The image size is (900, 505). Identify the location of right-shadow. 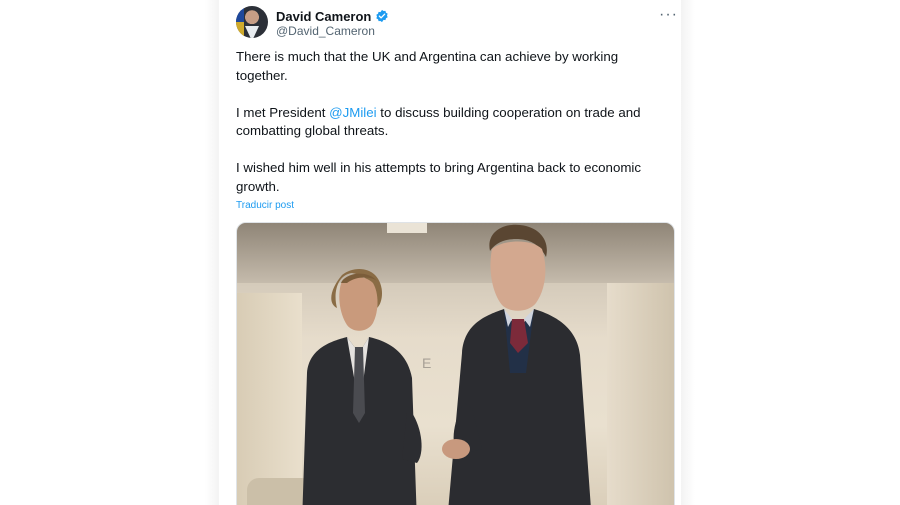
(688, 252).